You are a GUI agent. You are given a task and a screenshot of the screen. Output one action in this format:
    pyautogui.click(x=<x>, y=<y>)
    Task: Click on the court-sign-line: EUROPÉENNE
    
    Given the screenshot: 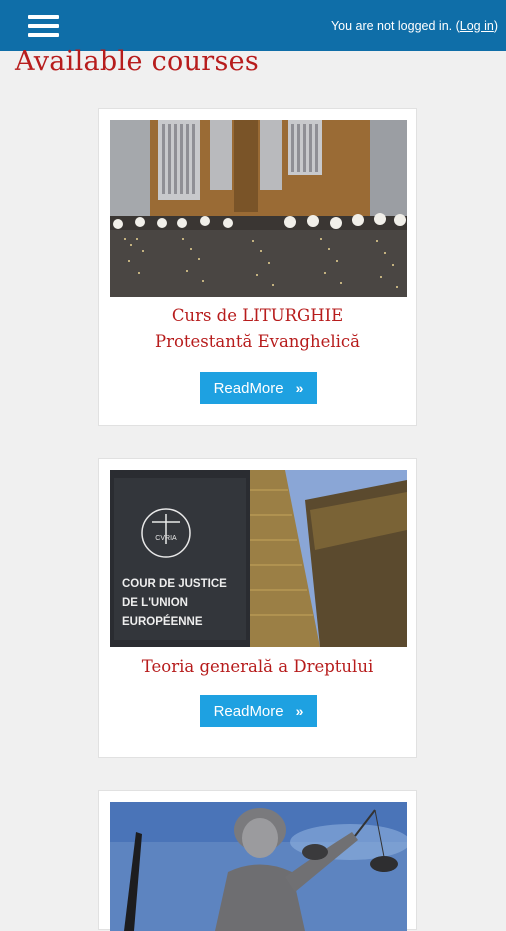 What is the action you would take?
    pyautogui.click(x=162, y=621)
    